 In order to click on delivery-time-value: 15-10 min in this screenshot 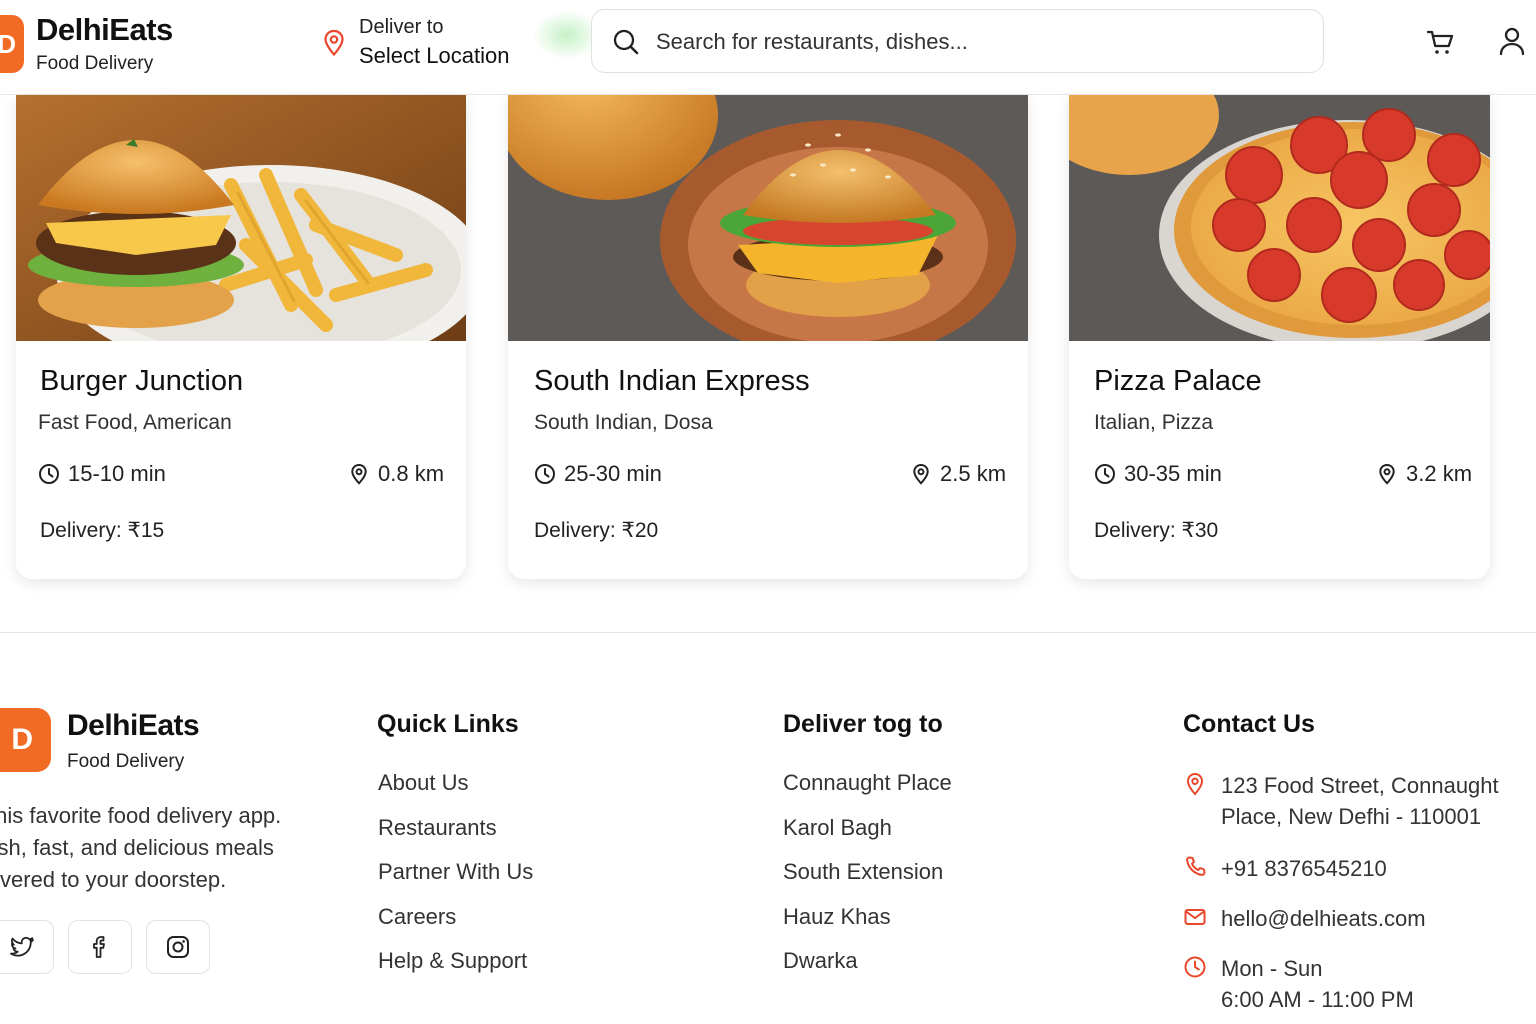, I will do `click(117, 473)`.